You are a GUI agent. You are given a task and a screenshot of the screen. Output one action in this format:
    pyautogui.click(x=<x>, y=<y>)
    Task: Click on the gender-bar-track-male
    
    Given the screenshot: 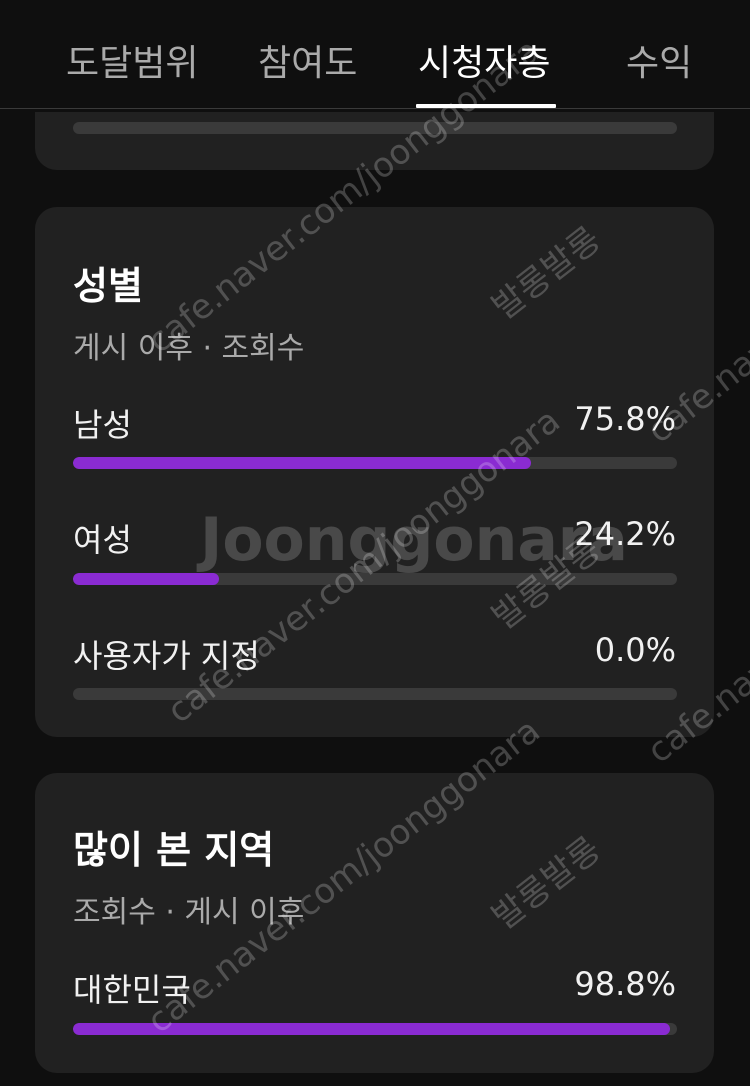 What is the action you would take?
    pyautogui.click(x=375, y=463)
    